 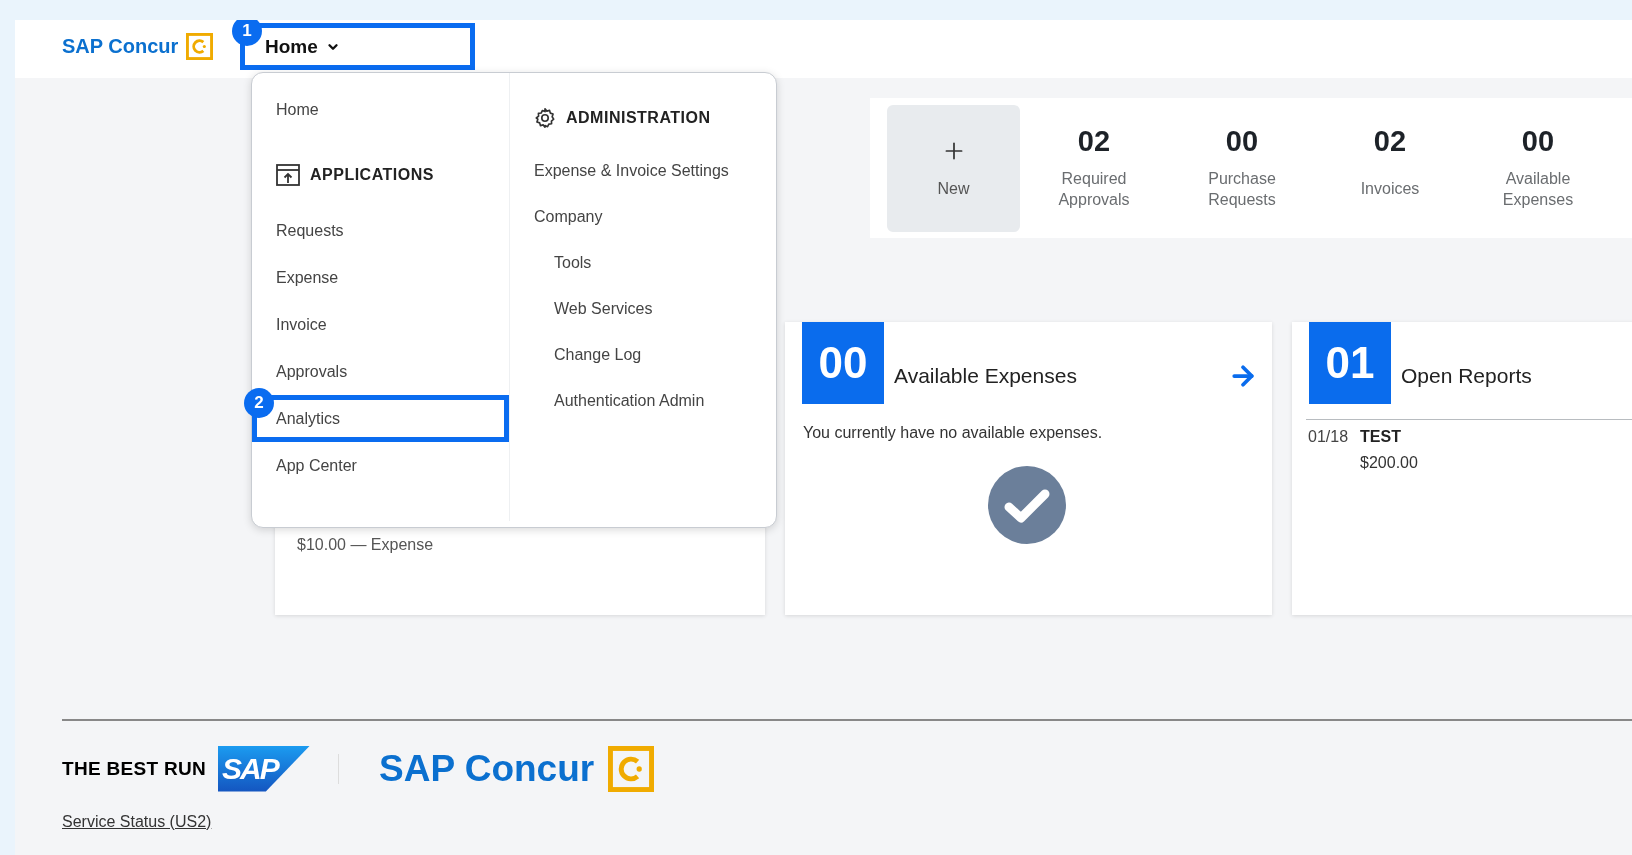 I want to click on menu-item: Requests, so click(x=380, y=230).